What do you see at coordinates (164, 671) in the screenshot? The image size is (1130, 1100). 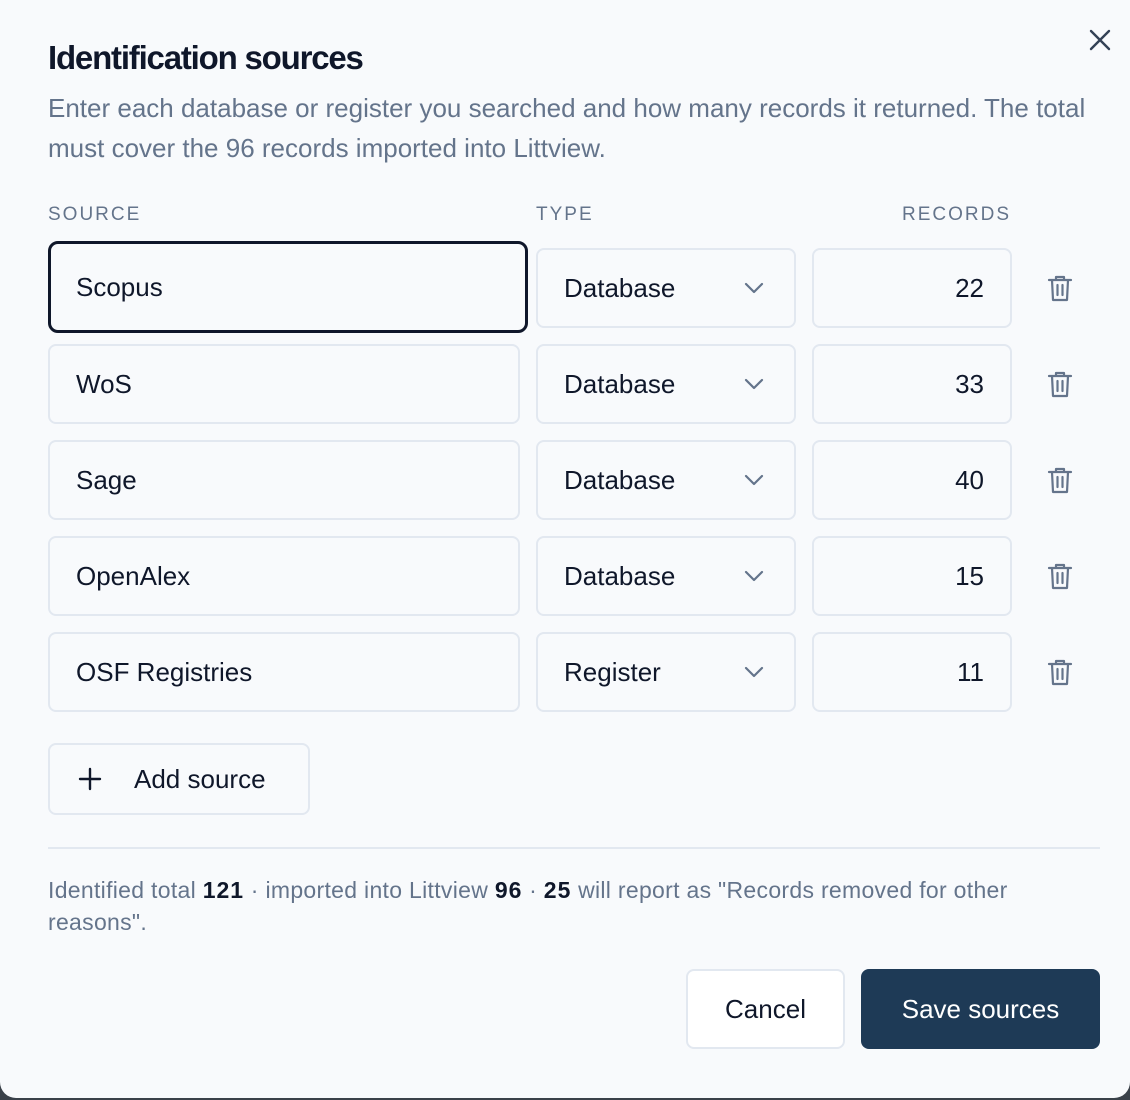 I see `source-name-value: OSF Registries` at bounding box center [164, 671].